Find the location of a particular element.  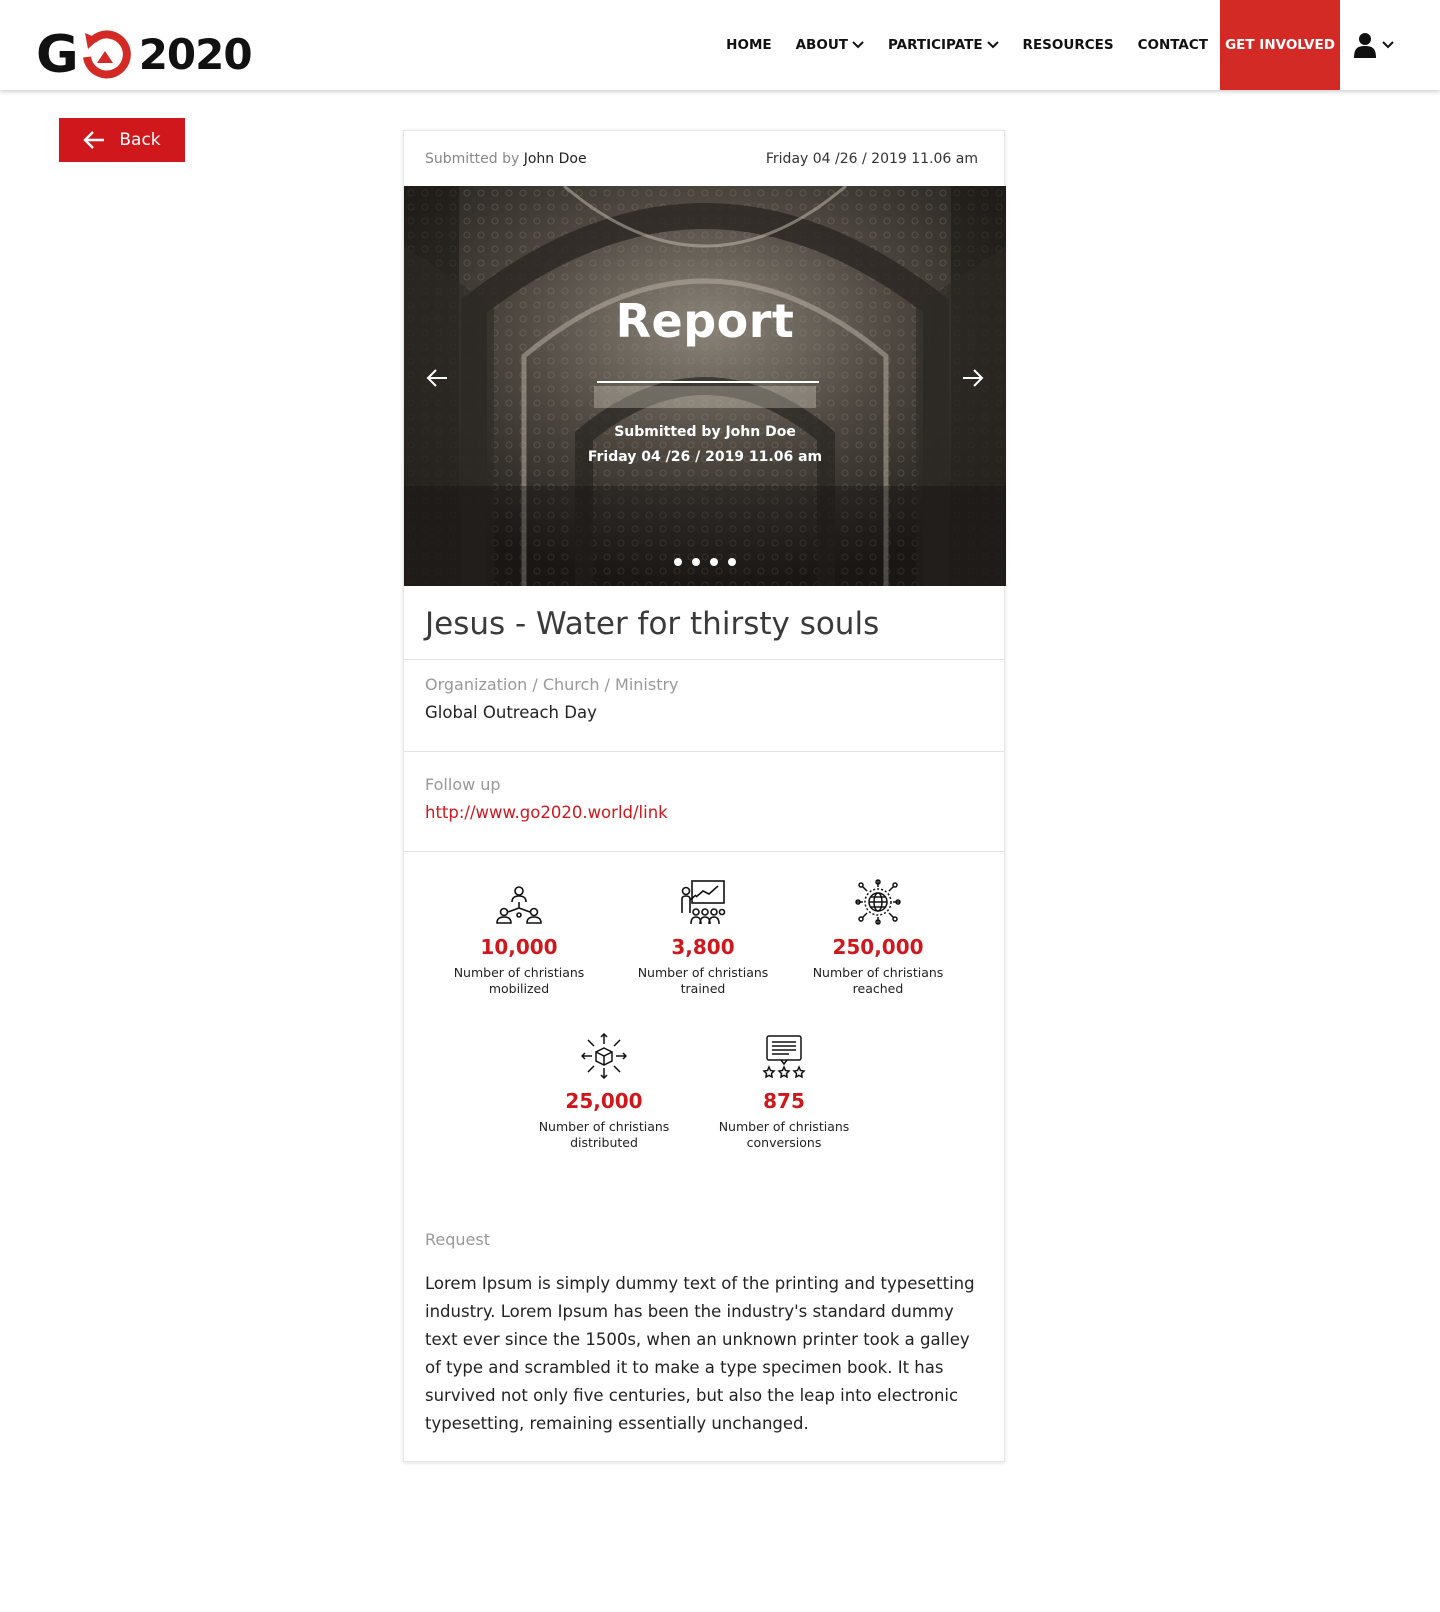

back-label: Back is located at coordinates (140, 140).